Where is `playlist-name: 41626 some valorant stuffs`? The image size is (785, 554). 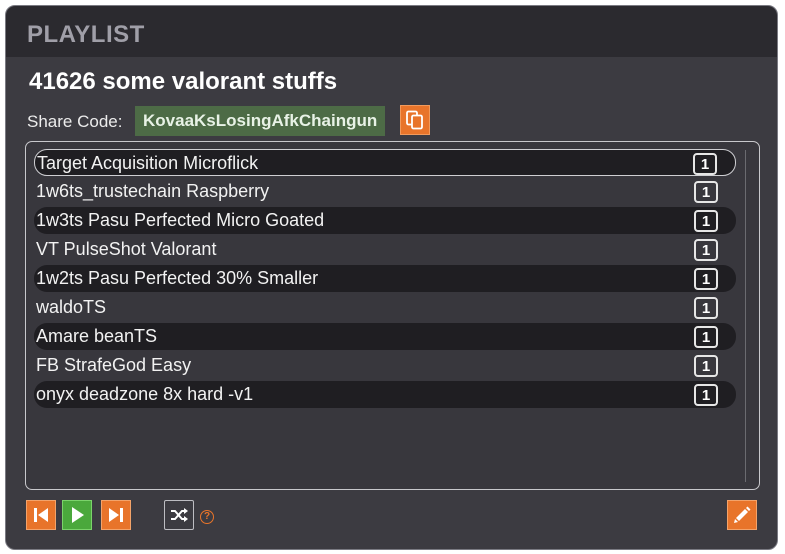
playlist-name: 41626 some valorant stuffs is located at coordinates (183, 81).